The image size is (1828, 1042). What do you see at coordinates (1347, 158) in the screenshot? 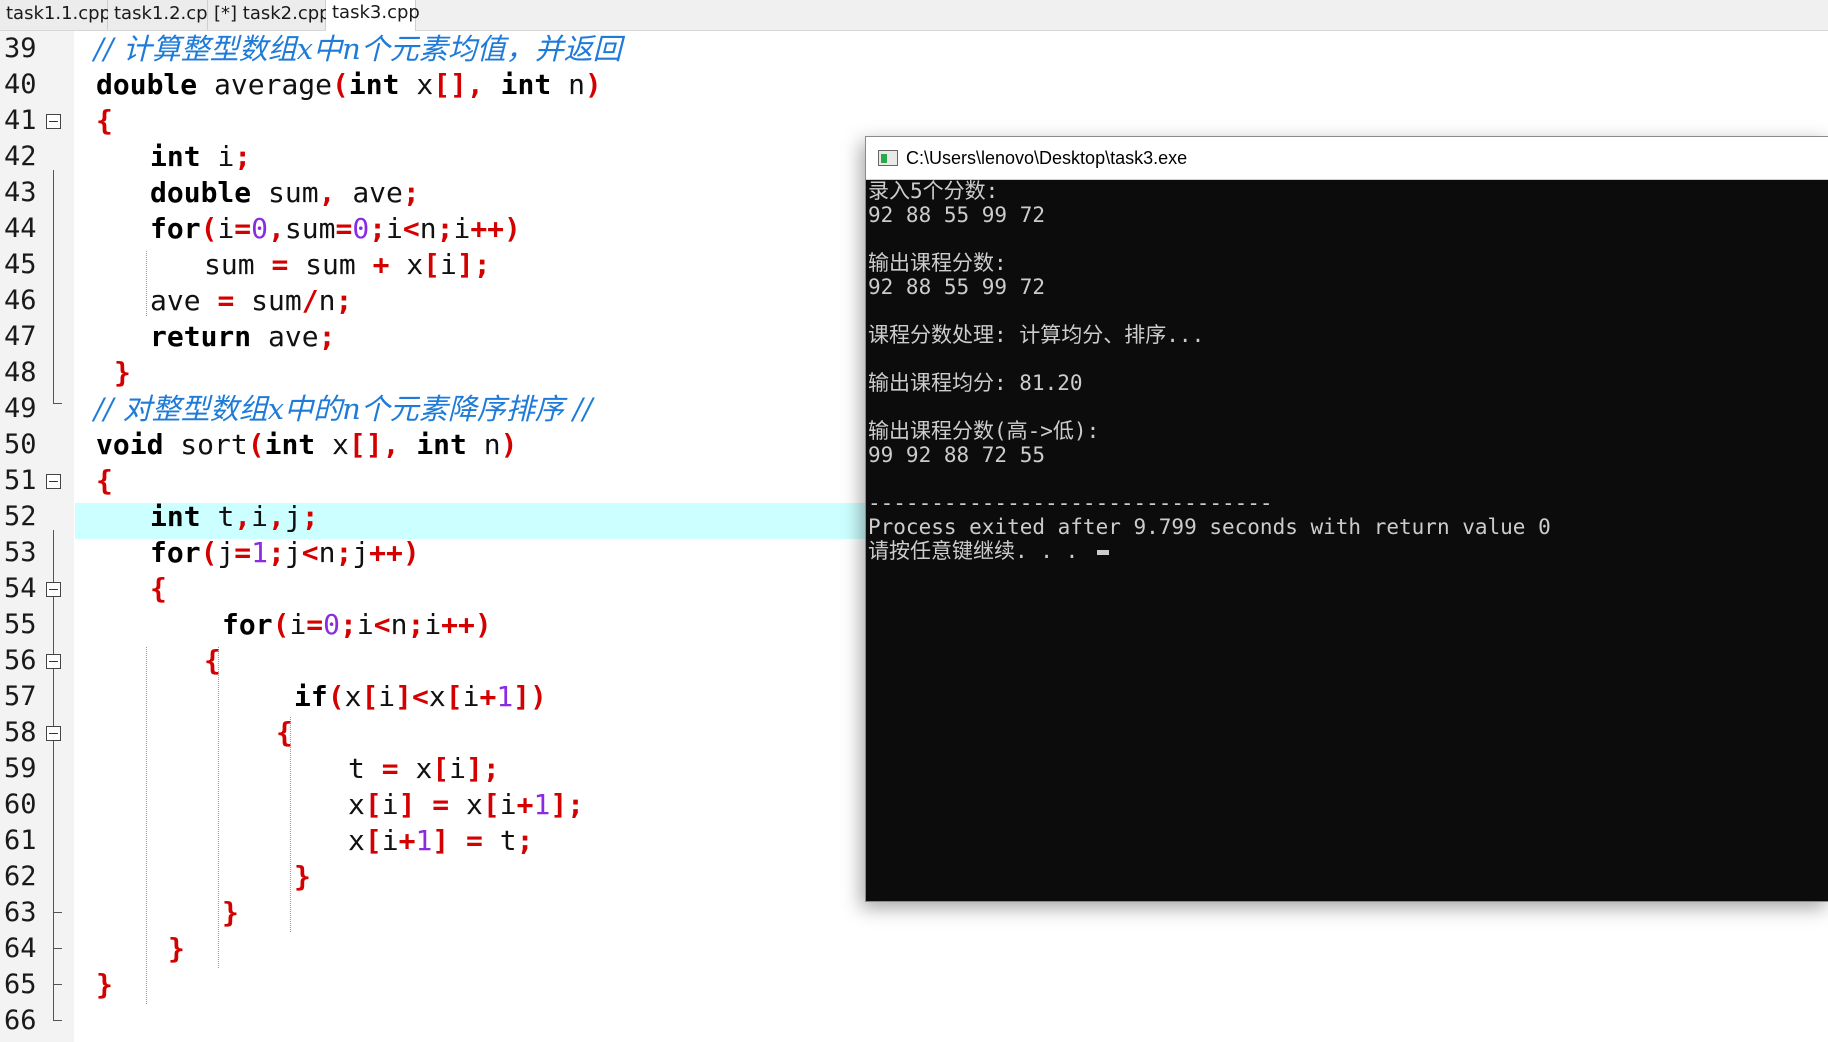
I see `console-title-bar: C:\Users\lenovo\Desktop\task3.exe` at bounding box center [1347, 158].